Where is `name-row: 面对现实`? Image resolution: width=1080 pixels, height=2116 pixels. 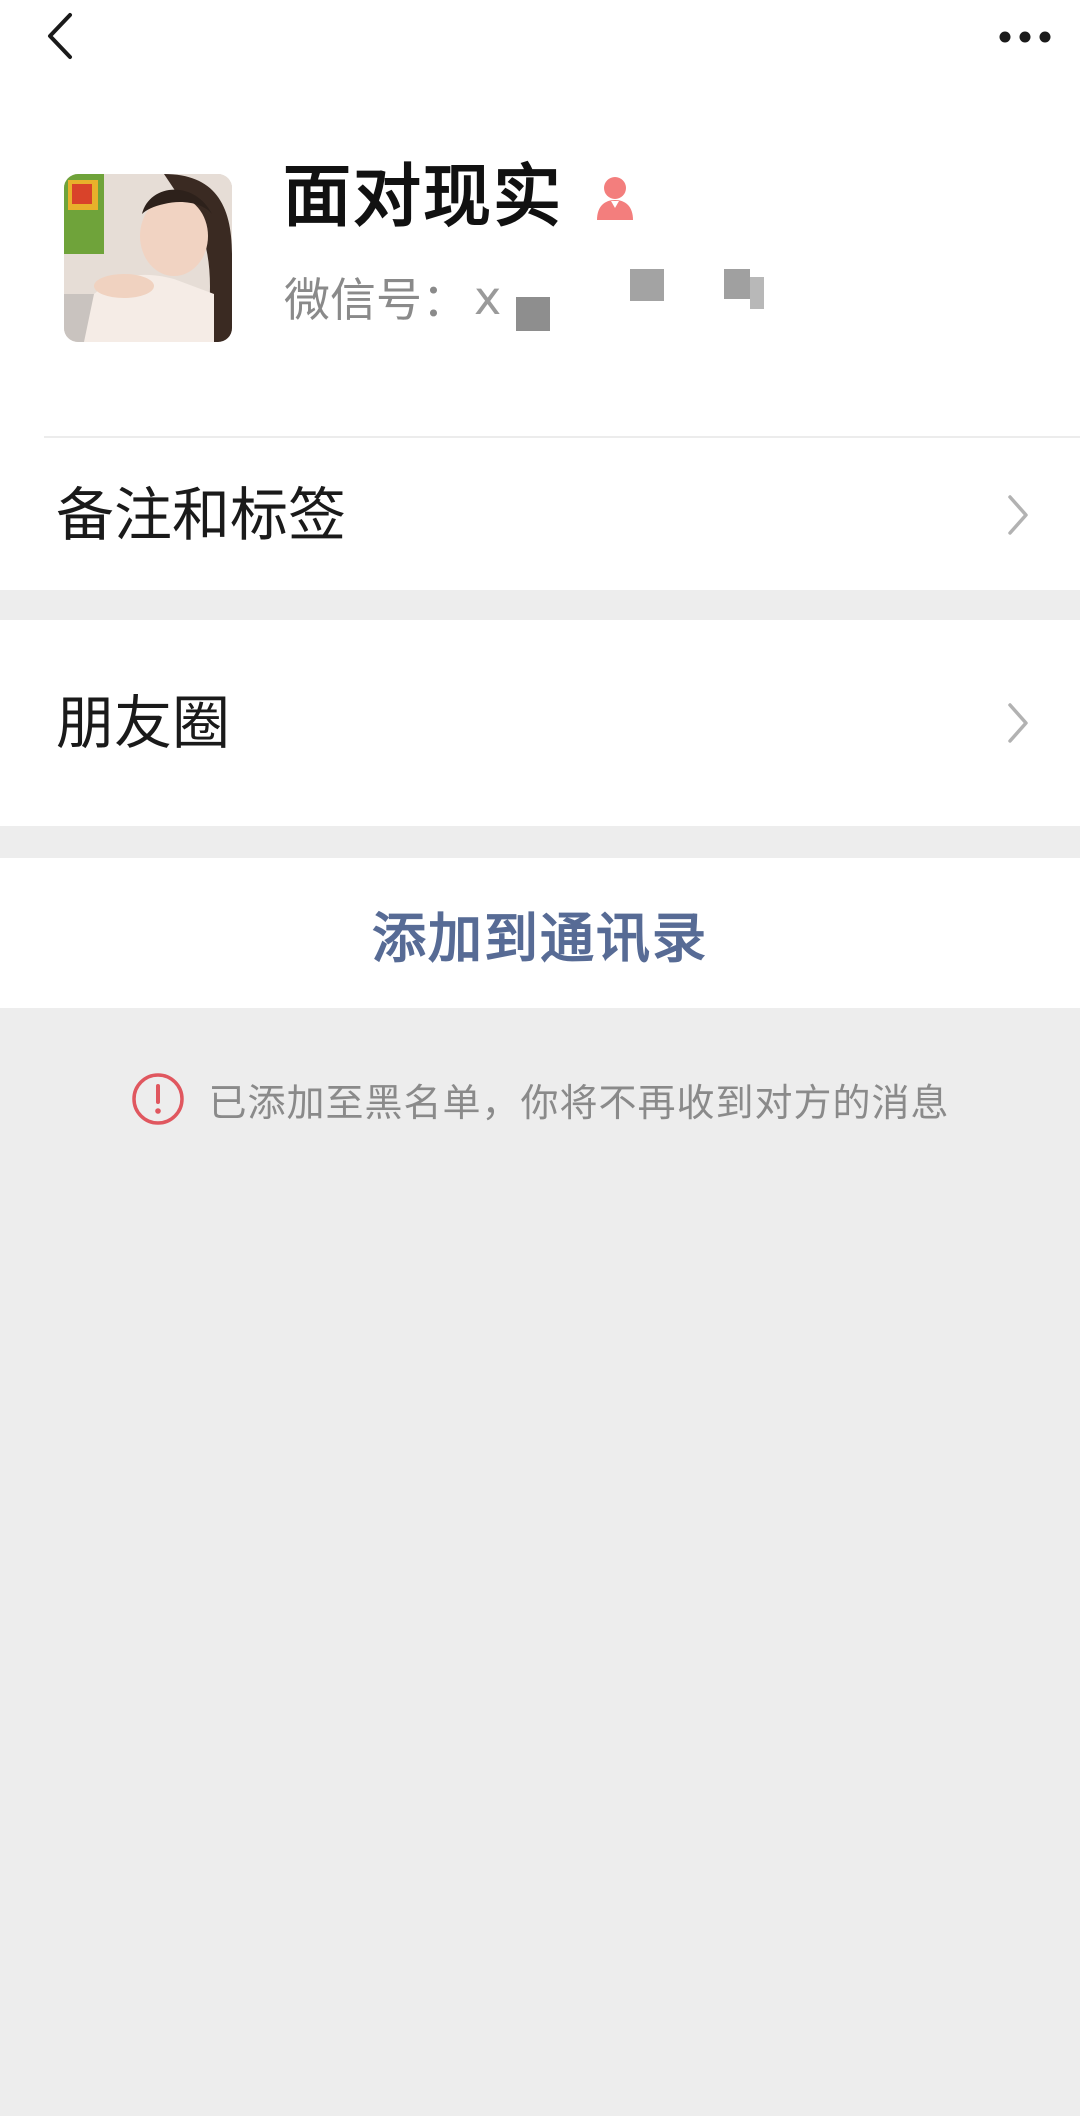
name-row: 面对现实 is located at coordinates (463, 198).